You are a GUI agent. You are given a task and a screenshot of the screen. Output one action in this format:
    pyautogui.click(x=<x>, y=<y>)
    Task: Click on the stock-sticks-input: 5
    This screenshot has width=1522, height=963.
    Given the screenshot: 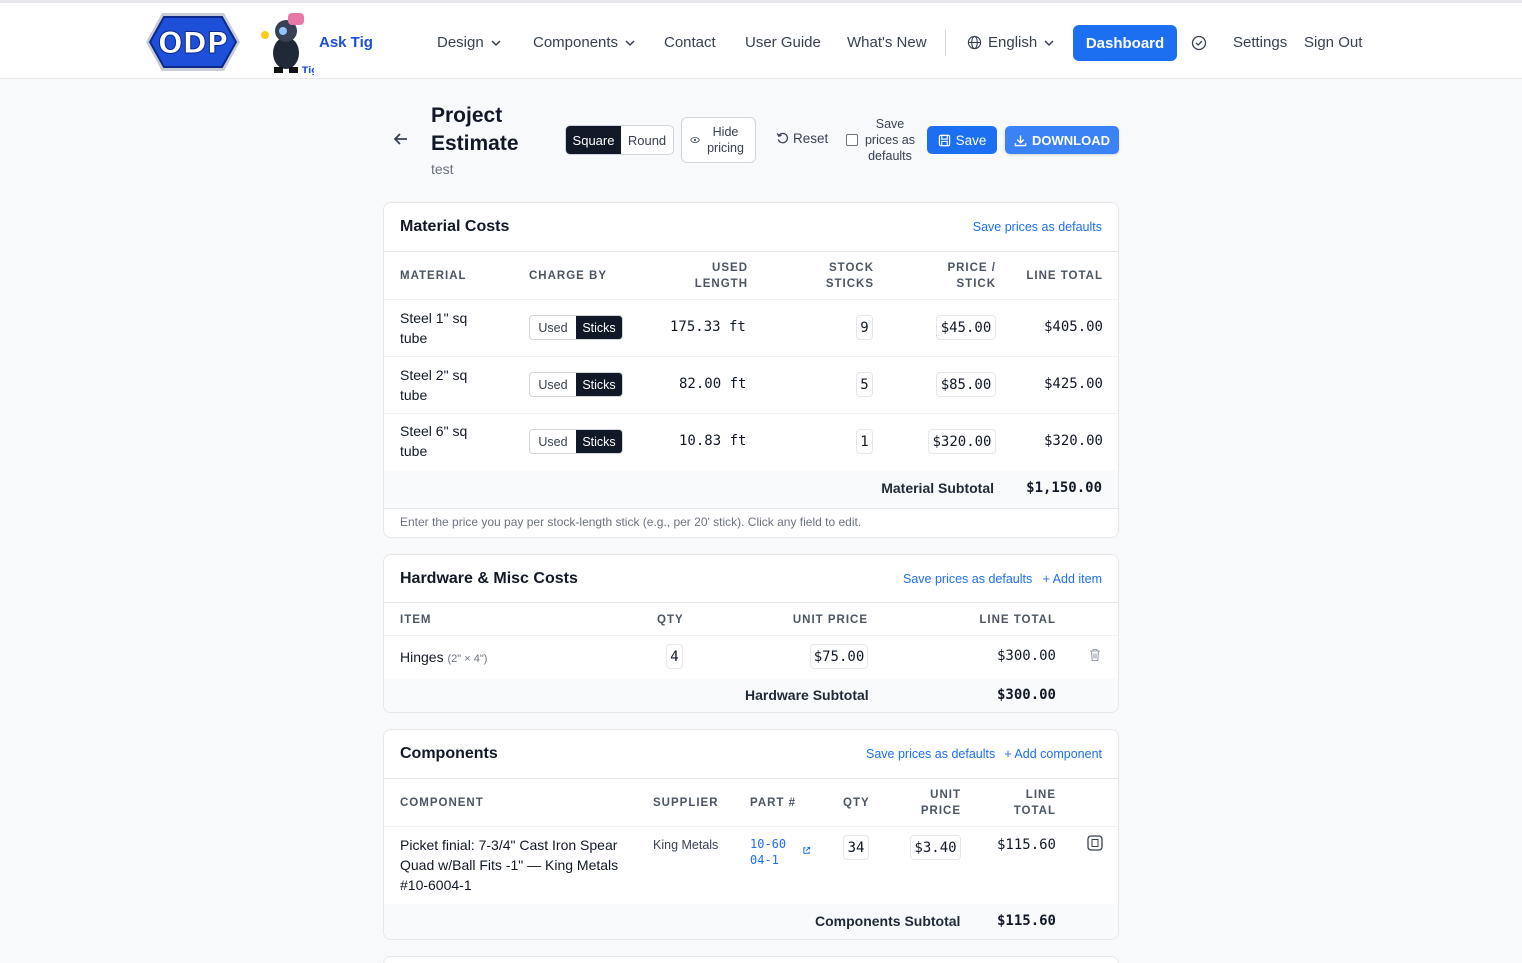 What is the action you would take?
    pyautogui.click(x=864, y=384)
    